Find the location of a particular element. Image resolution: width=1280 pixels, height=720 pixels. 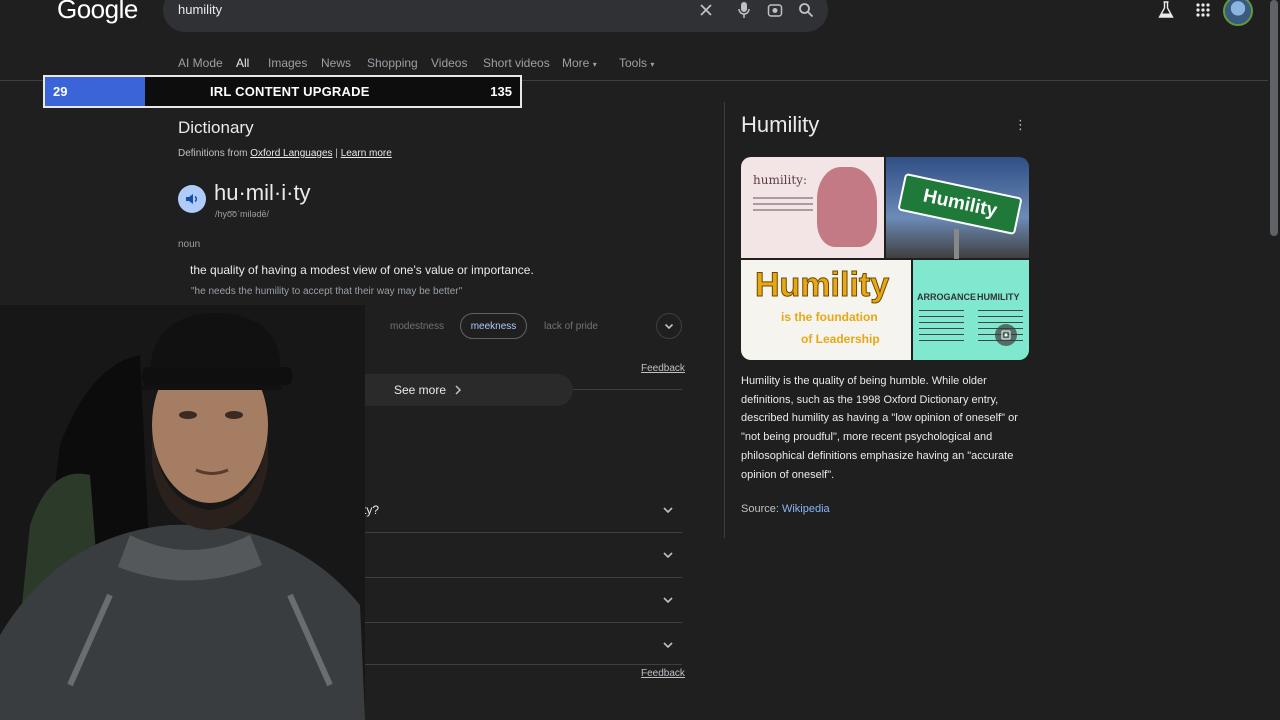

search-input: humility is located at coordinates (200, 9).